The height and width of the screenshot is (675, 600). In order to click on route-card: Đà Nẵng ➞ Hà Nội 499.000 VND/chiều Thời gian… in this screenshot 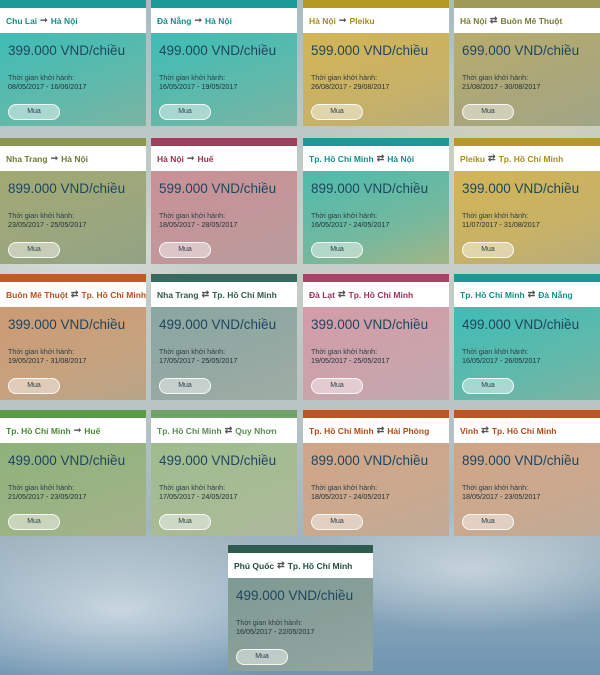, I will do `click(224, 63)`.